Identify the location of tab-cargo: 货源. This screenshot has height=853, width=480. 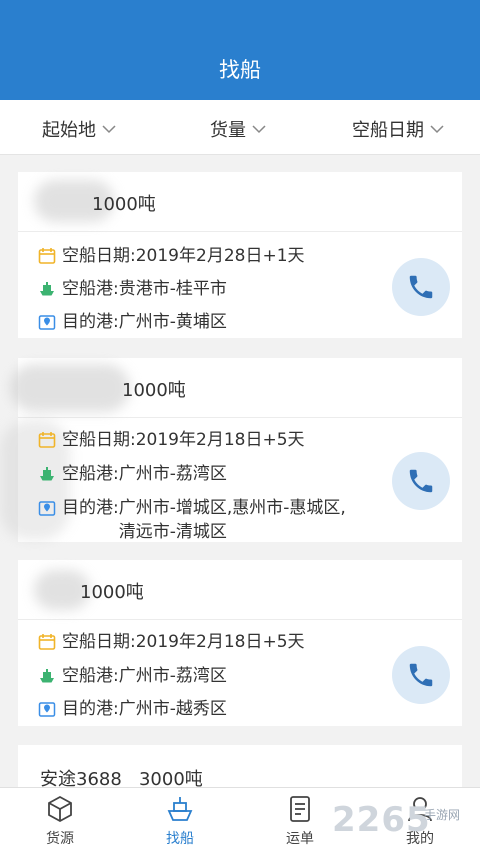
(60, 820).